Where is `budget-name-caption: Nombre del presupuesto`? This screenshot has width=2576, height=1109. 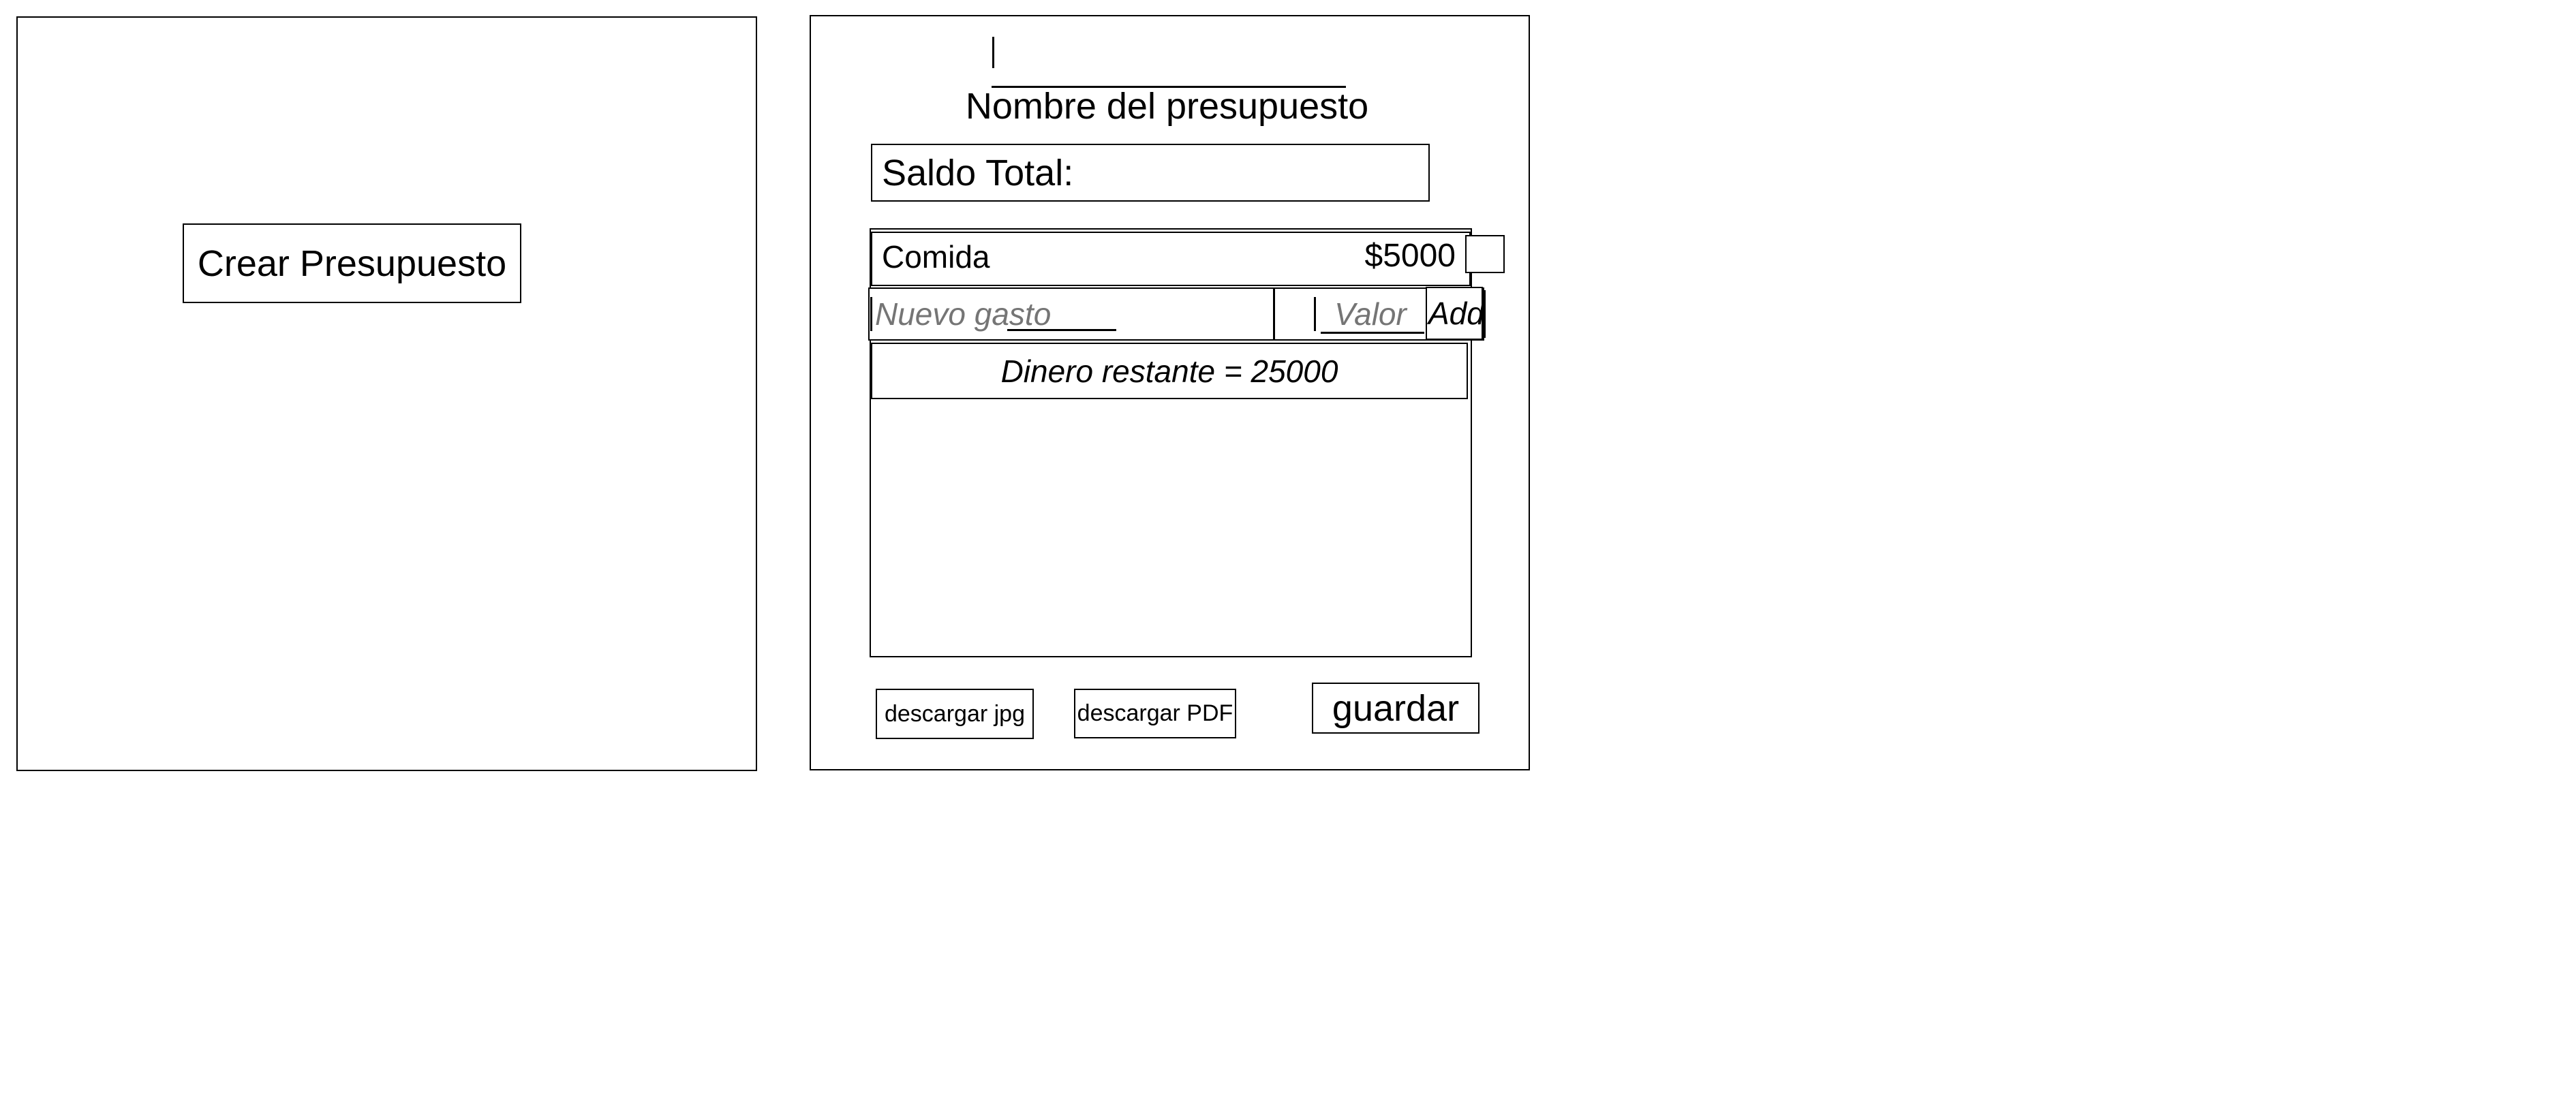
budget-name-caption: Nombre del presupuesto is located at coordinates (1167, 107).